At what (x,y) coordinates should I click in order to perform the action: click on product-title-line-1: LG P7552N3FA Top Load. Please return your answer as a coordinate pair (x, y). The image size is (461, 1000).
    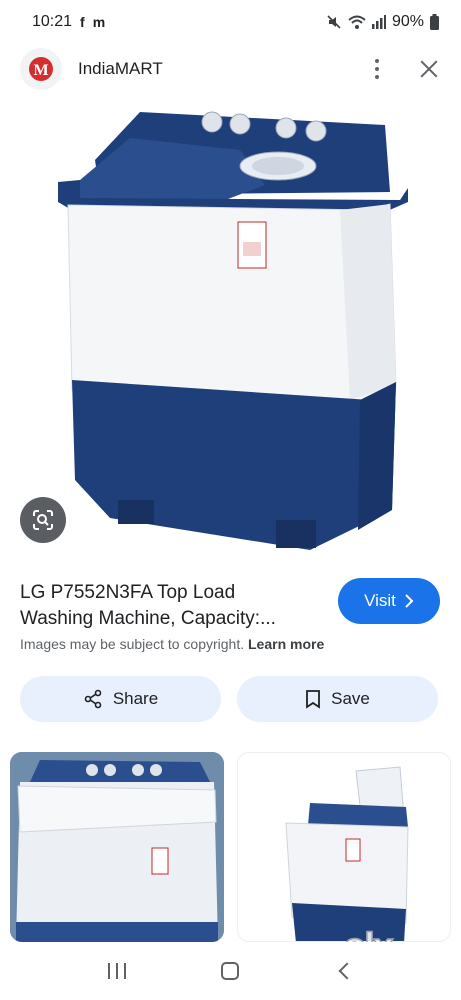
    Looking at the image, I should click on (128, 592).